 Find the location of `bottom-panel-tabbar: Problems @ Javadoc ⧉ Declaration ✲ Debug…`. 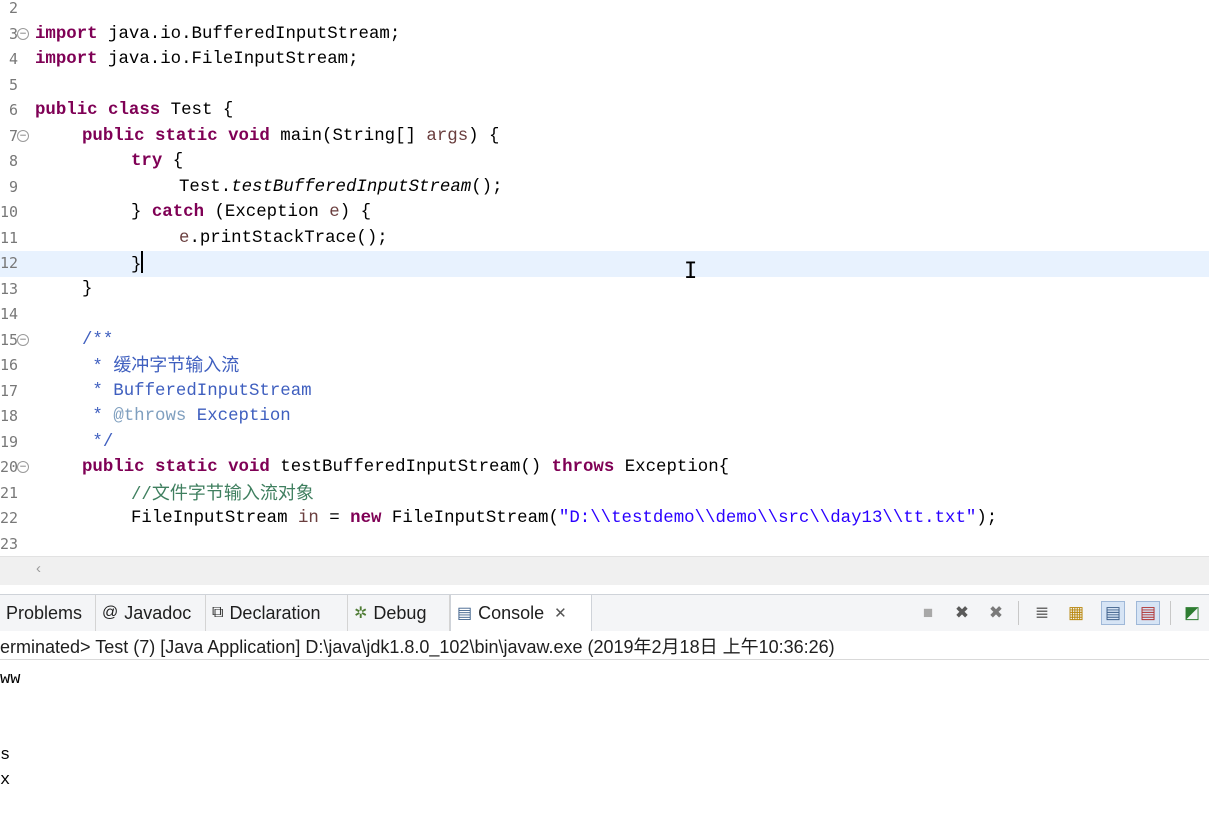

bottom-panel-tabbar: Problems @ Javadoc ⧉ Declaration ✲ Debug… is located at coordinates (604, 613).